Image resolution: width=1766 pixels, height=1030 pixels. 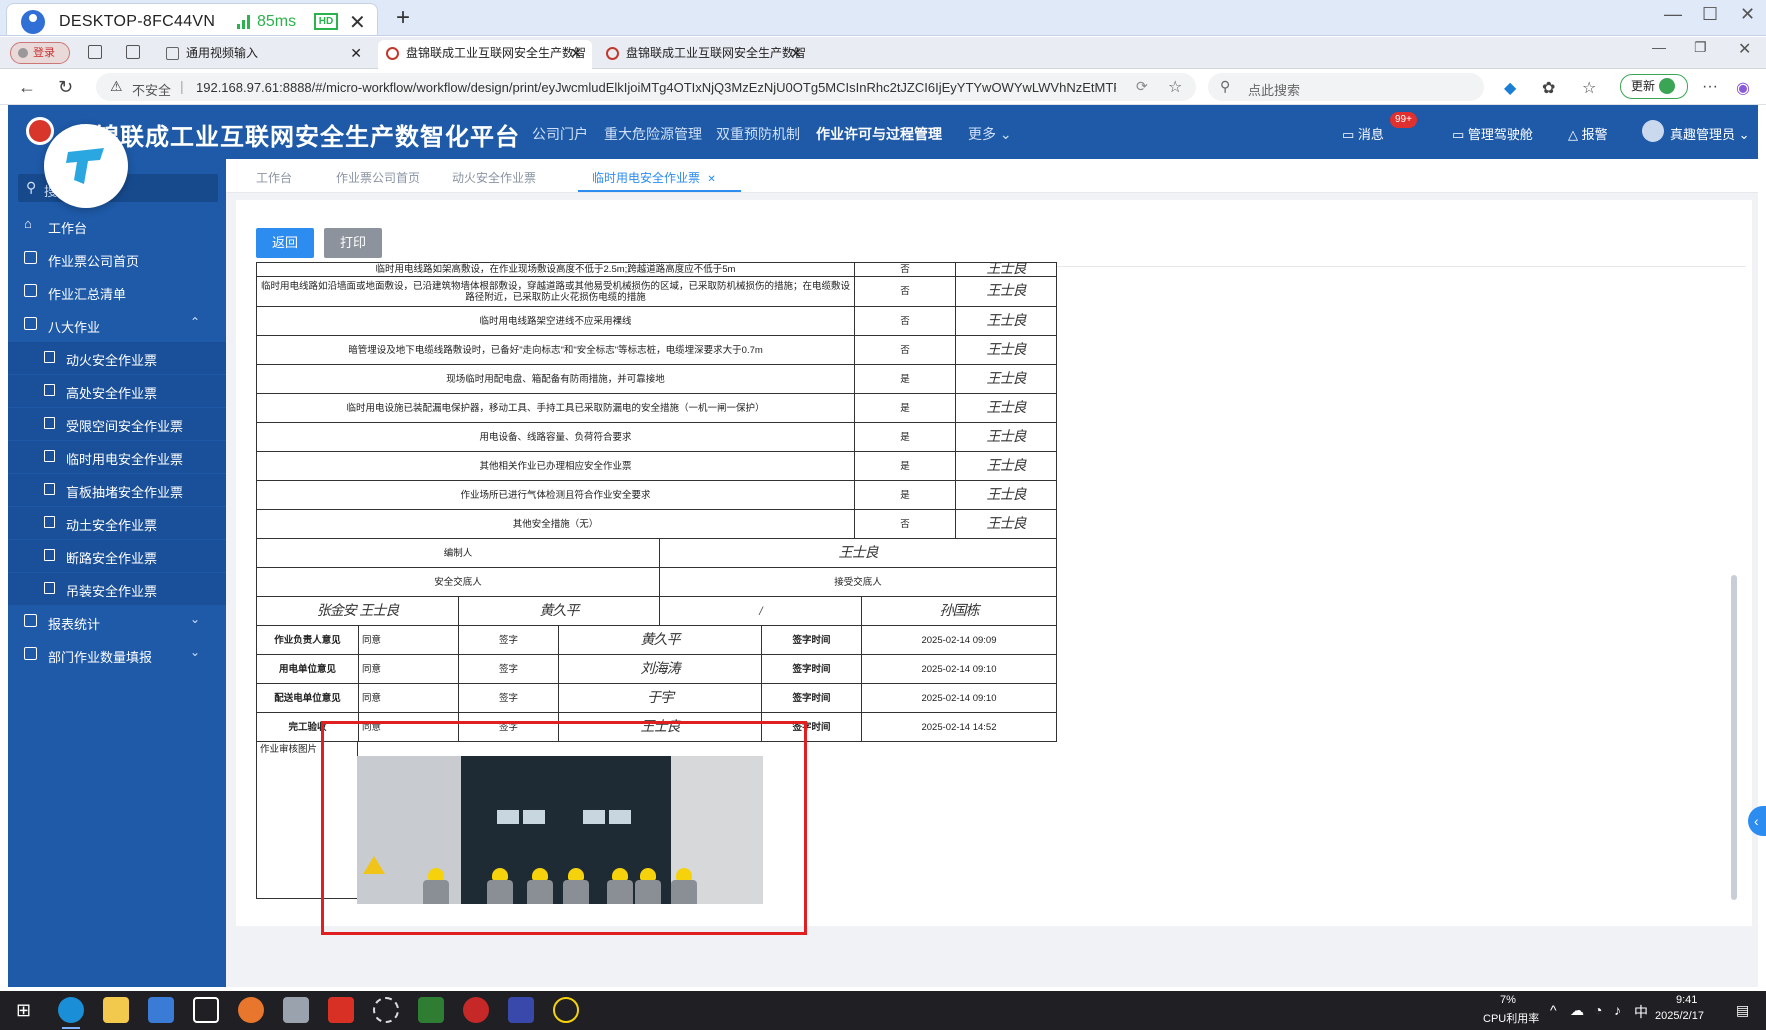 What do you see at coordinates (192, 19) in the screenshot?
I see `remote-session-tab: DESKTOP-8FC44VN 85ms HD ✕` at bounding box center [192, 19].